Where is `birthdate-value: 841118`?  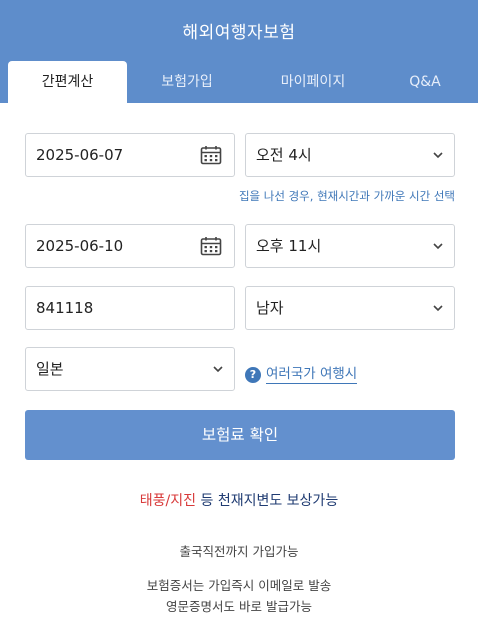
birthdate-value: 841118 is located at coordinates (65, 308).